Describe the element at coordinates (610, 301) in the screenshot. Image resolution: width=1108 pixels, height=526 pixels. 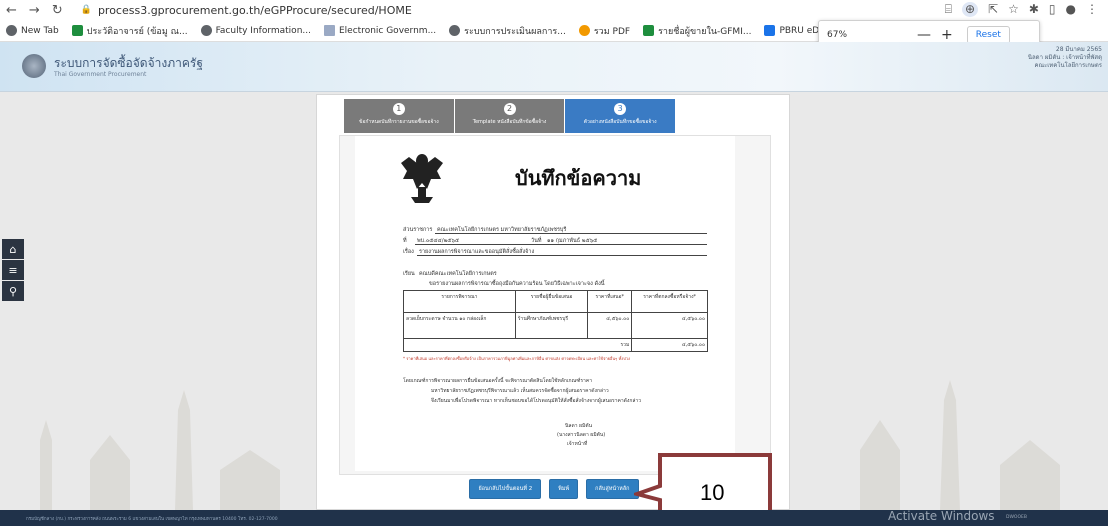
I see `table-header: ราคาที่เสนอ*` at that location.